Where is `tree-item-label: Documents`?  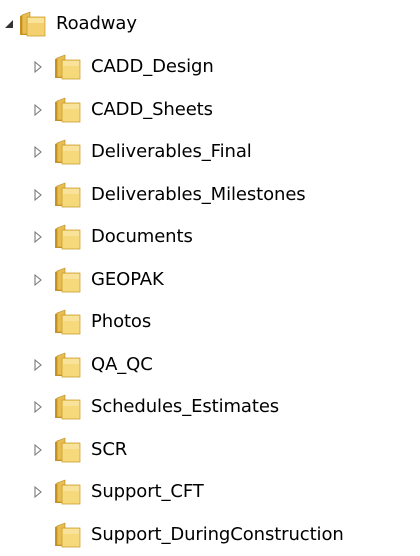 tree-item-label: Documents is located at coordinates (142, 236).